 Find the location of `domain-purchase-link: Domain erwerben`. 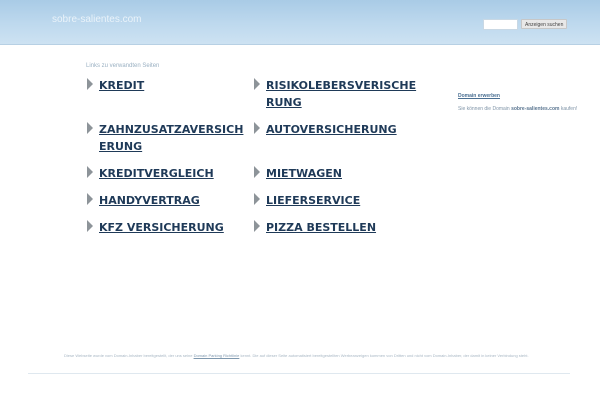

domain-purchase-link: Domain erwerben is located at coordinates (479, 96).